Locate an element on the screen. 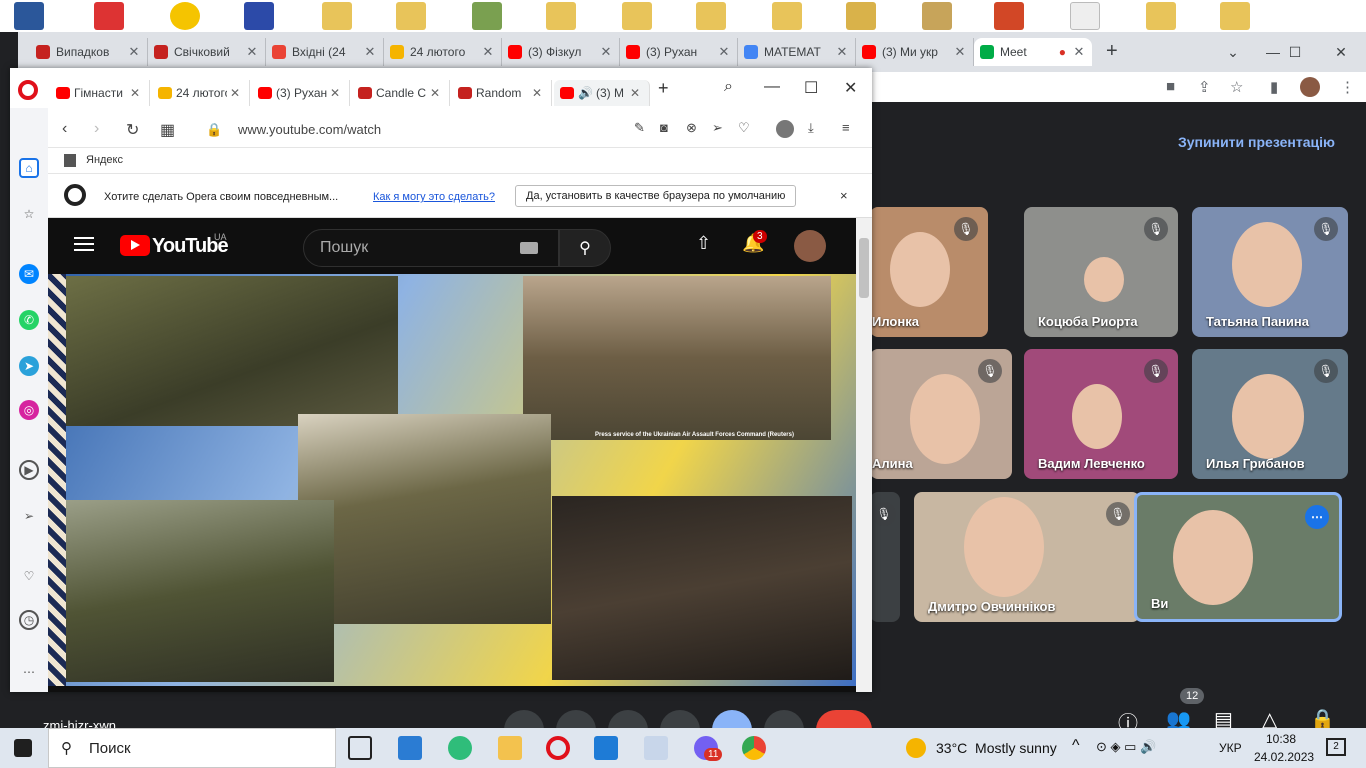 The width and height of the screenshot is (1366, 768). store-icon is located at coordinates (606, 748).